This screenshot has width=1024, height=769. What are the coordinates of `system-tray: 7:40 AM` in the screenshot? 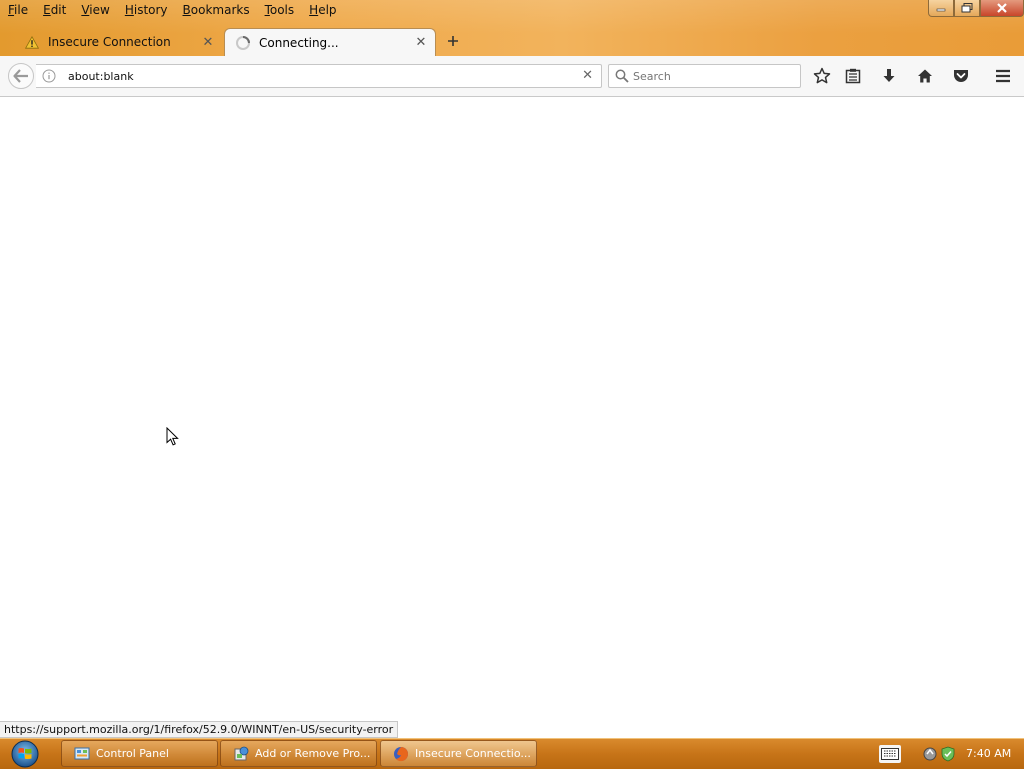 It's located at (949, 754).